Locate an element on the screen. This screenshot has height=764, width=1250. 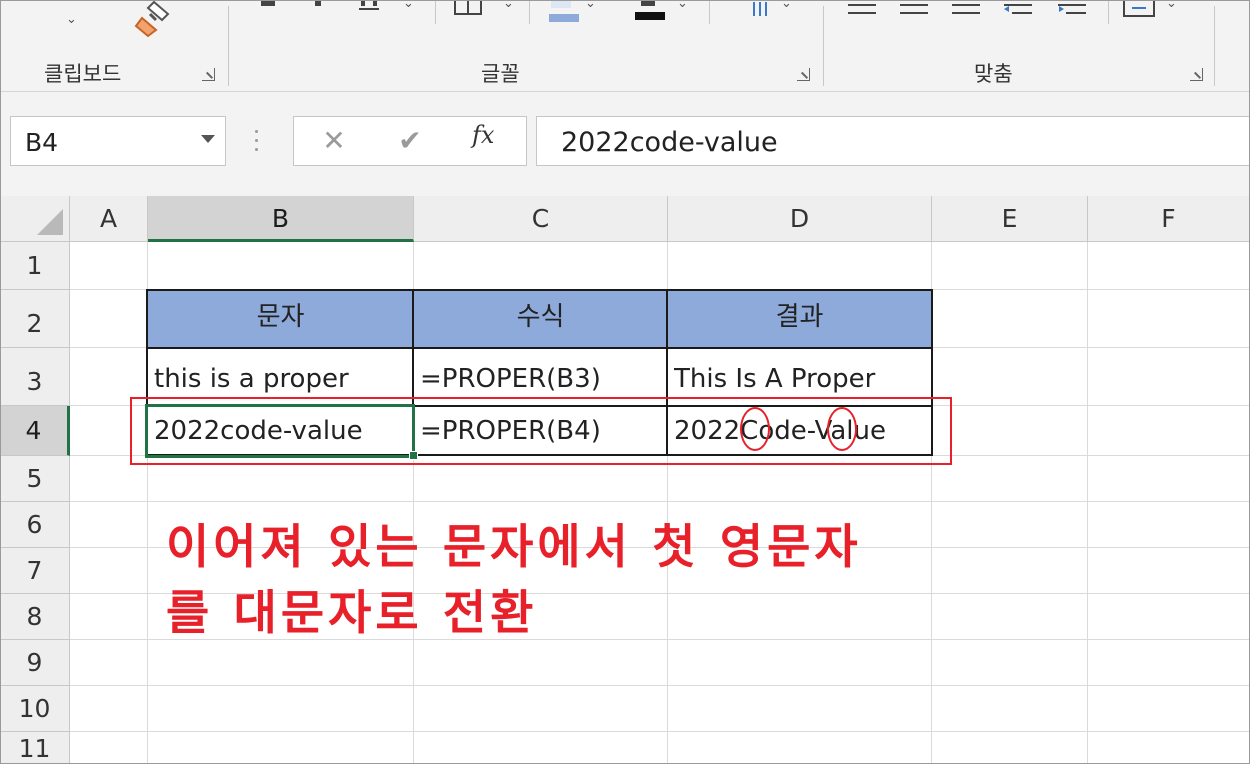
font-color-dropdown-chevron-icon: ⌄ is located at coordinates (682, 5).